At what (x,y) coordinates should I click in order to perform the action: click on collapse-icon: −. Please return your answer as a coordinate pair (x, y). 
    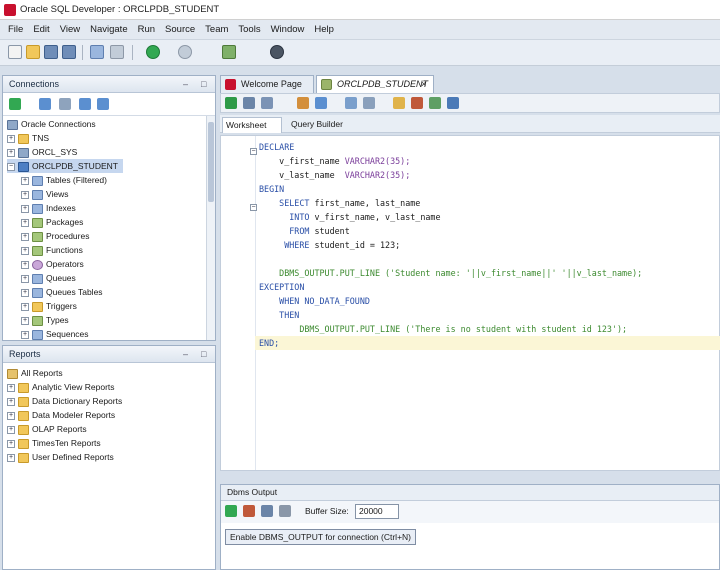
    Looking at the image, I should click on (11, 166).